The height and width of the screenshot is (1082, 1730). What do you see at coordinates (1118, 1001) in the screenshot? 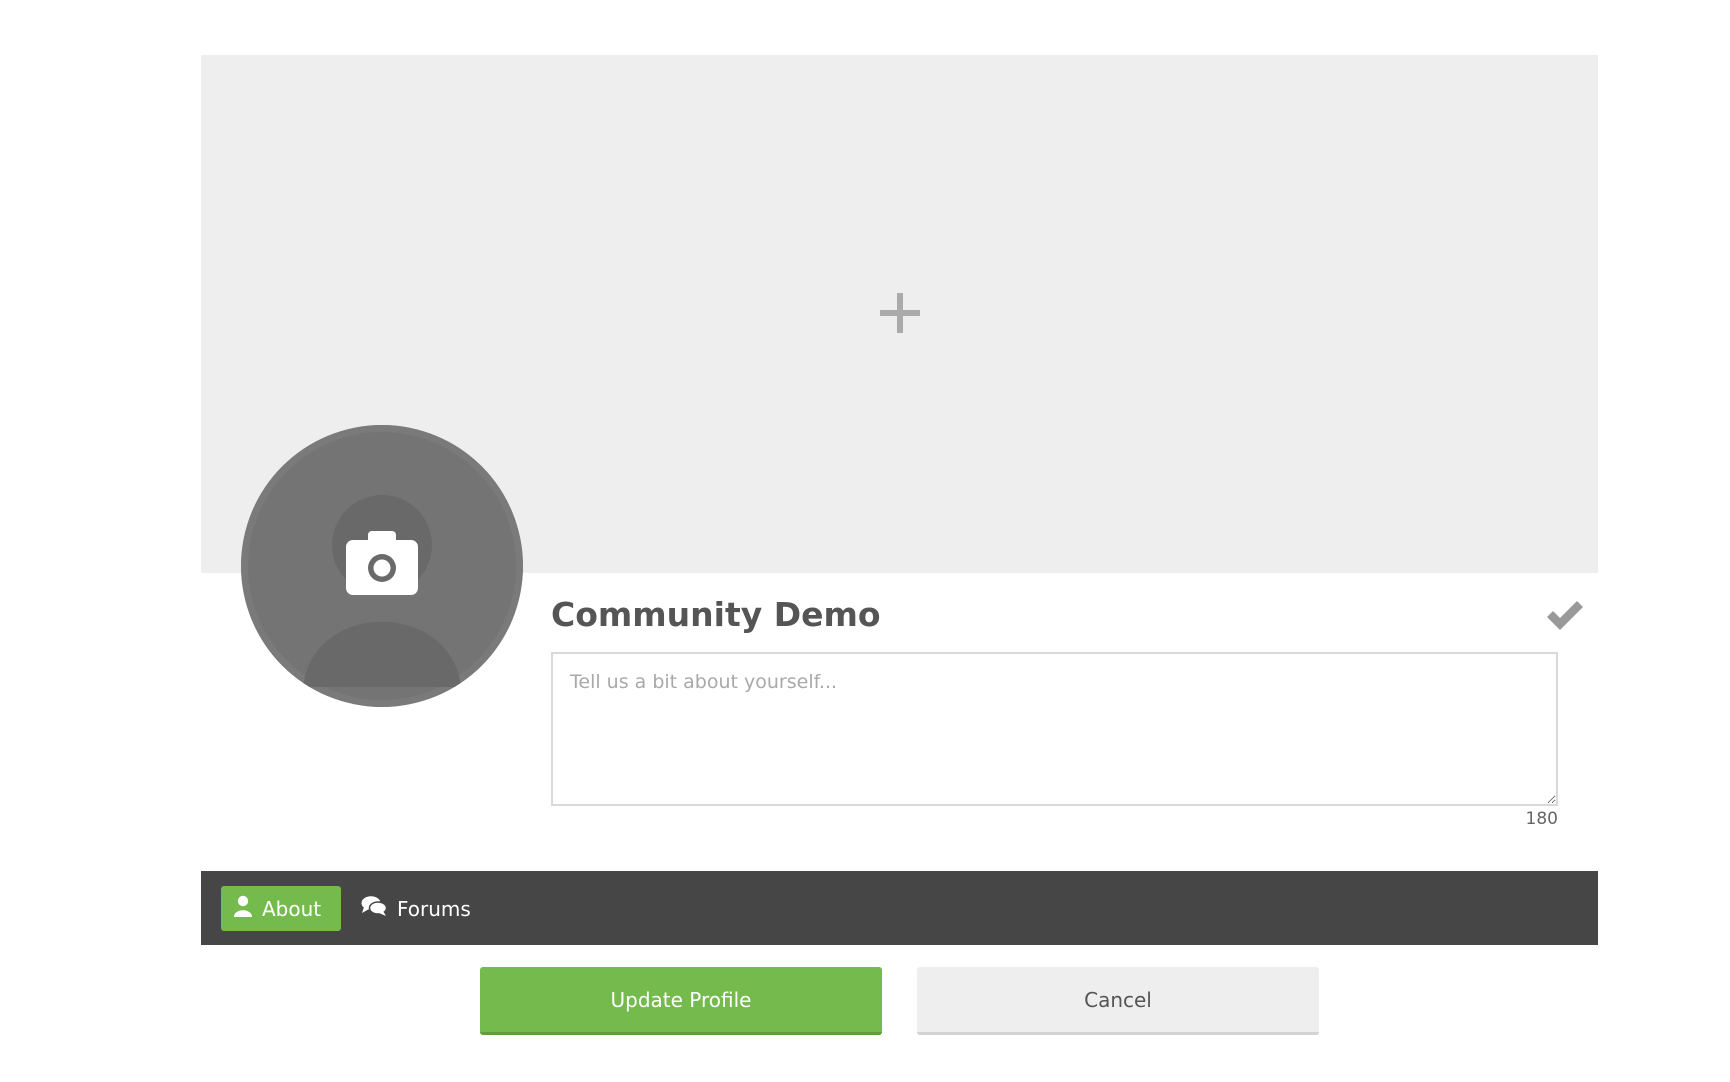
I see `cancel-button: Cancel` at bounding box center [1118, 1001].